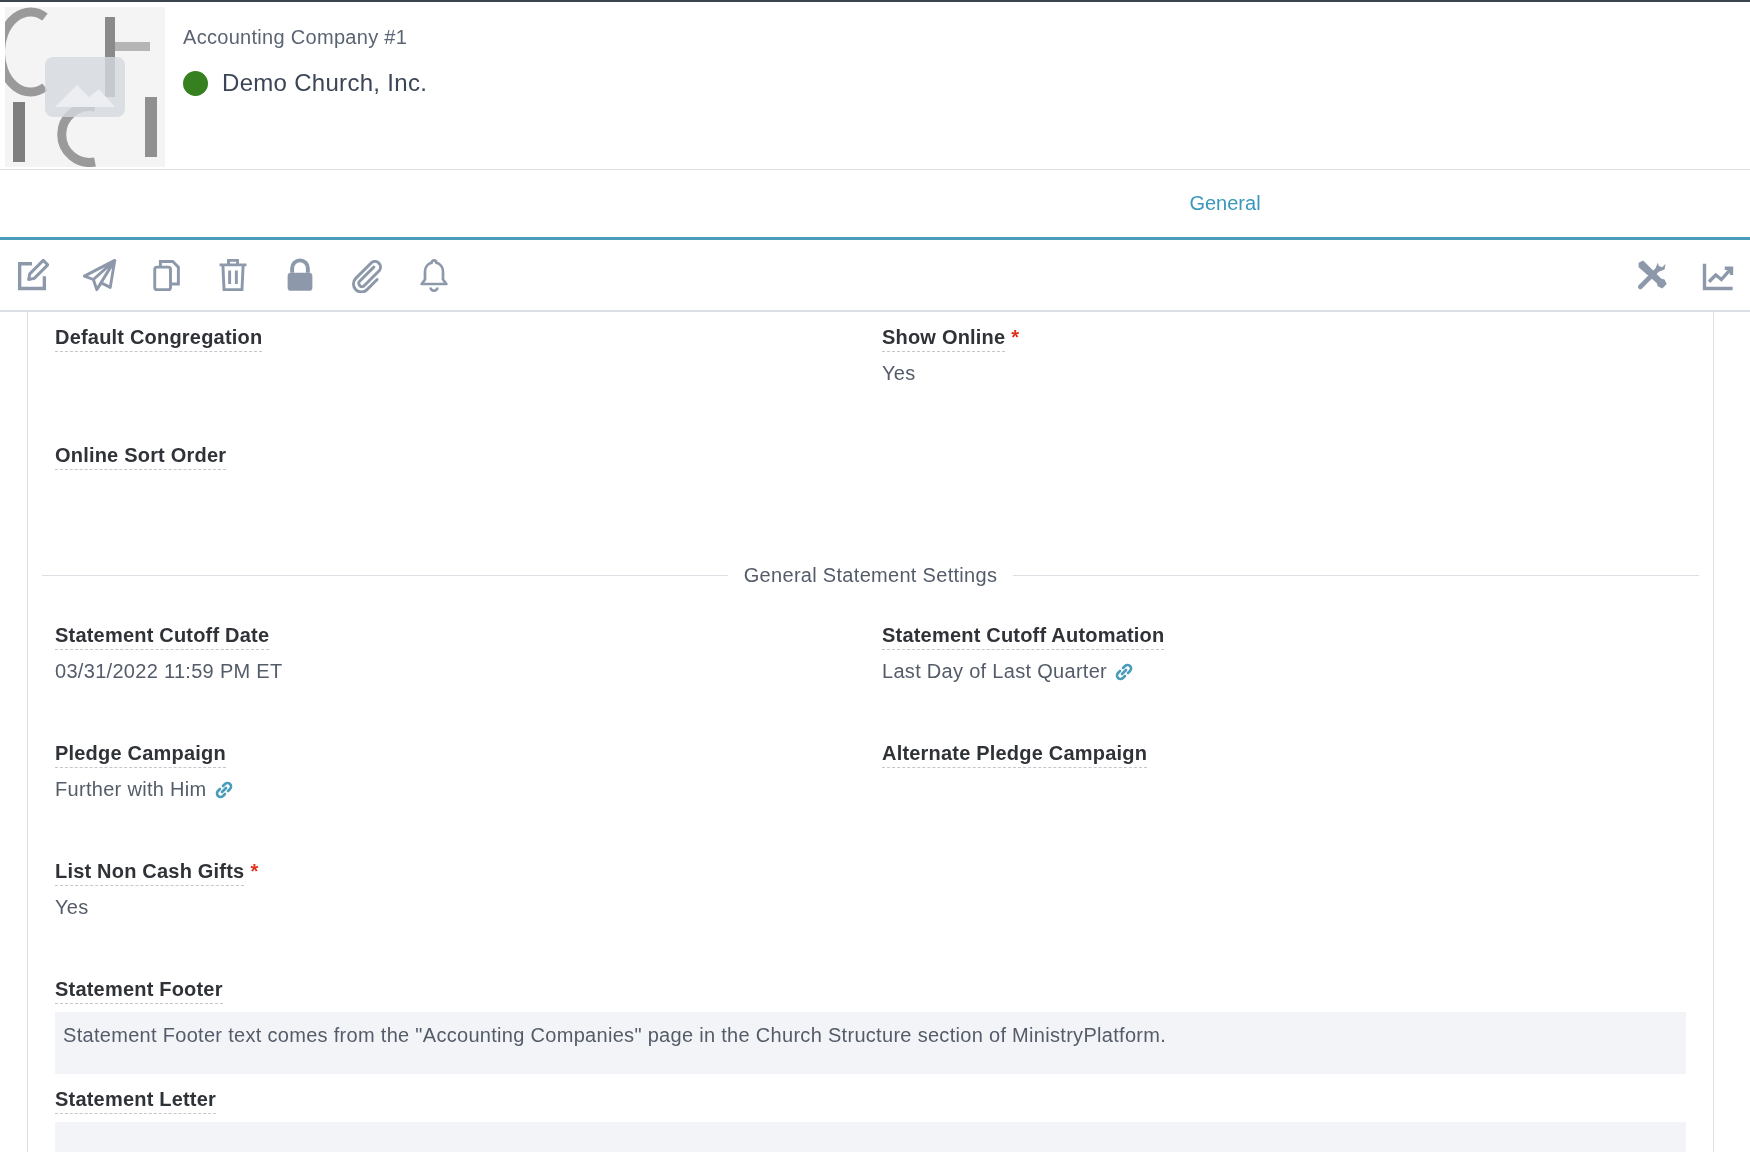 The width and height of the screenshot is (1750, 1152). Describe the element at coordinates (995, 671) in the screenshot. I see `field-value: Last Day of Last Quarter` at that location.